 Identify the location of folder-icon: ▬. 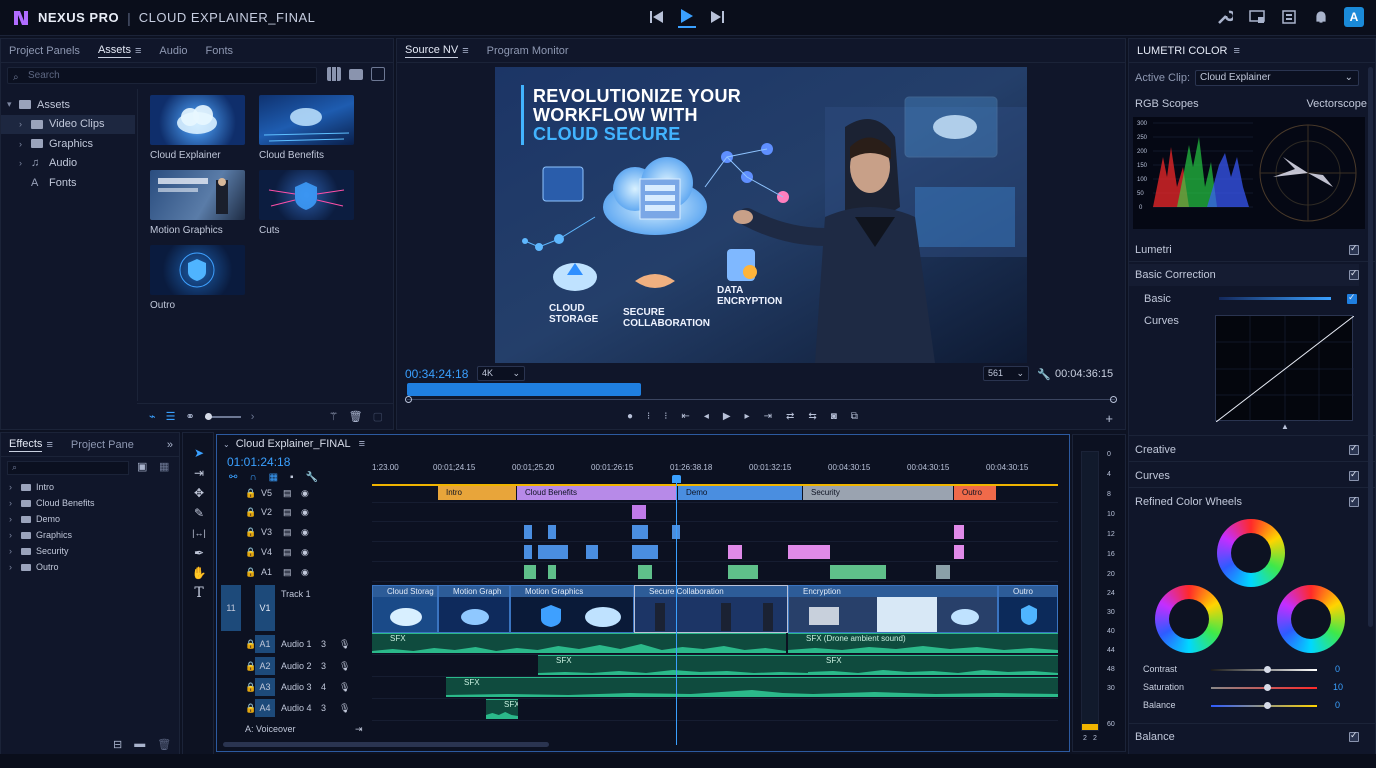
(139, 744).